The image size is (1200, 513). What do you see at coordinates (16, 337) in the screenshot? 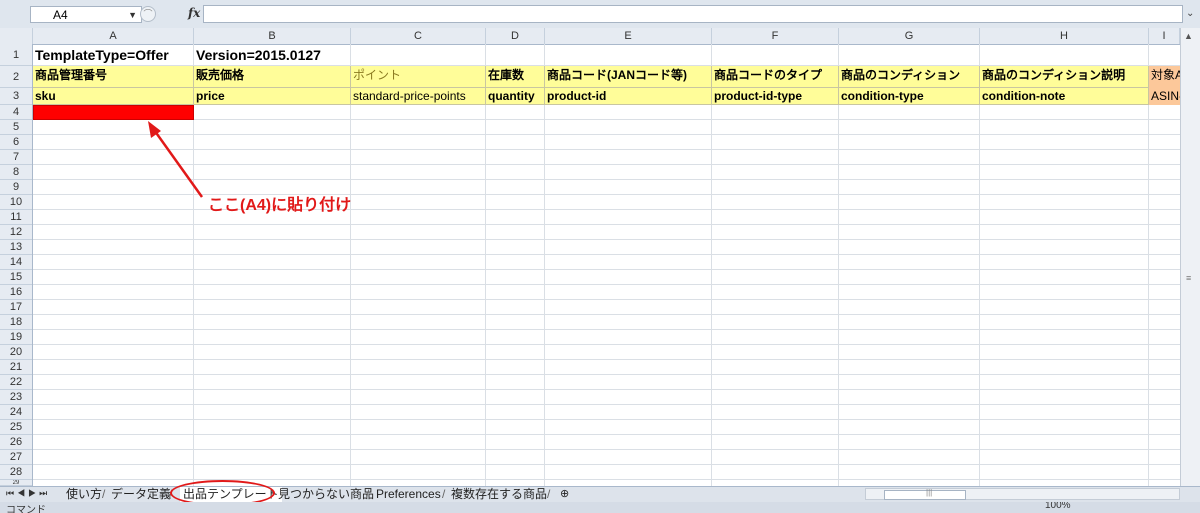
I see `row-header: 19` at bounding box center [16, 337].